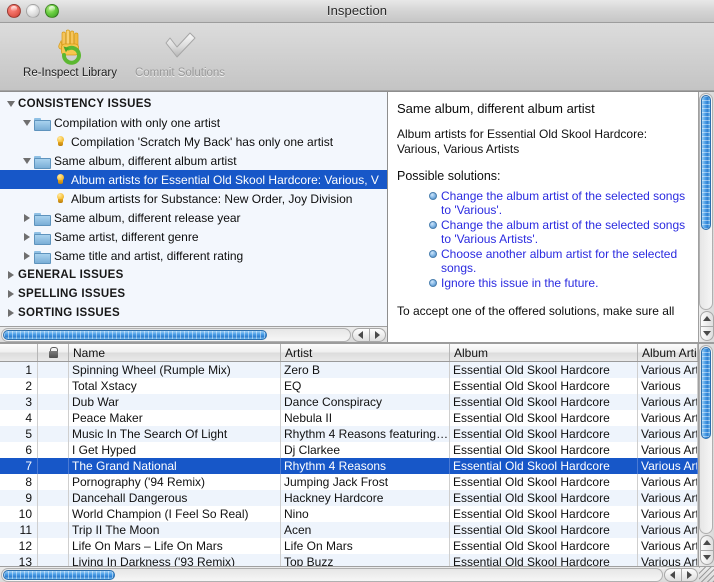 Image resolution: width=714 pixels, height=582 pixels. I want to click on cell-name: Music In The Search Of Light, so click(175, 434).